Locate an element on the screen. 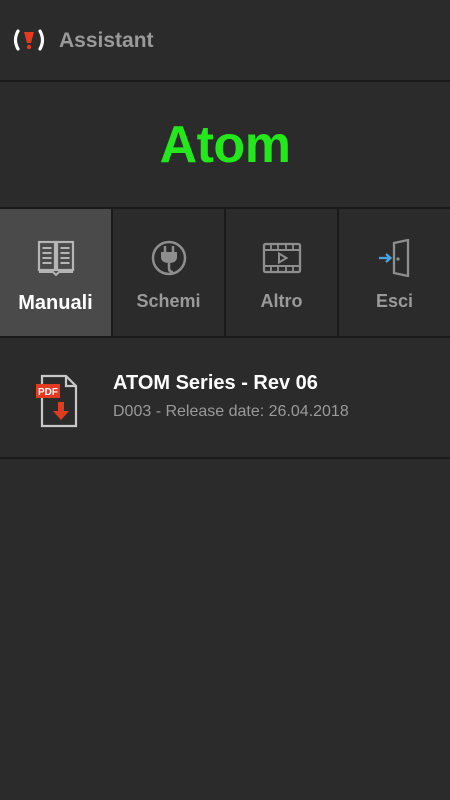 Image resolution: width=450 pixels, height=800 pixels. video-icon is located at coordinates (281, 258).